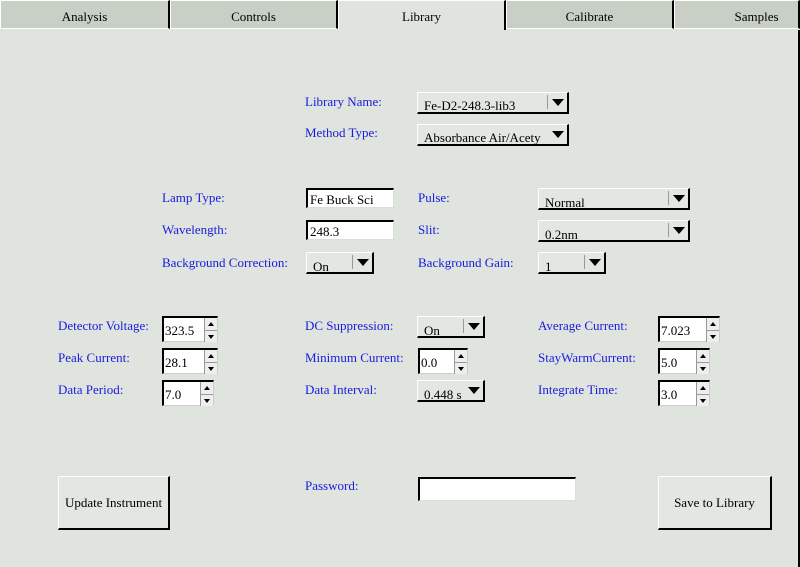  Describe the element at coordinates (737, 14) in the screenshot. I see `tab-samples: Samples` at that location.